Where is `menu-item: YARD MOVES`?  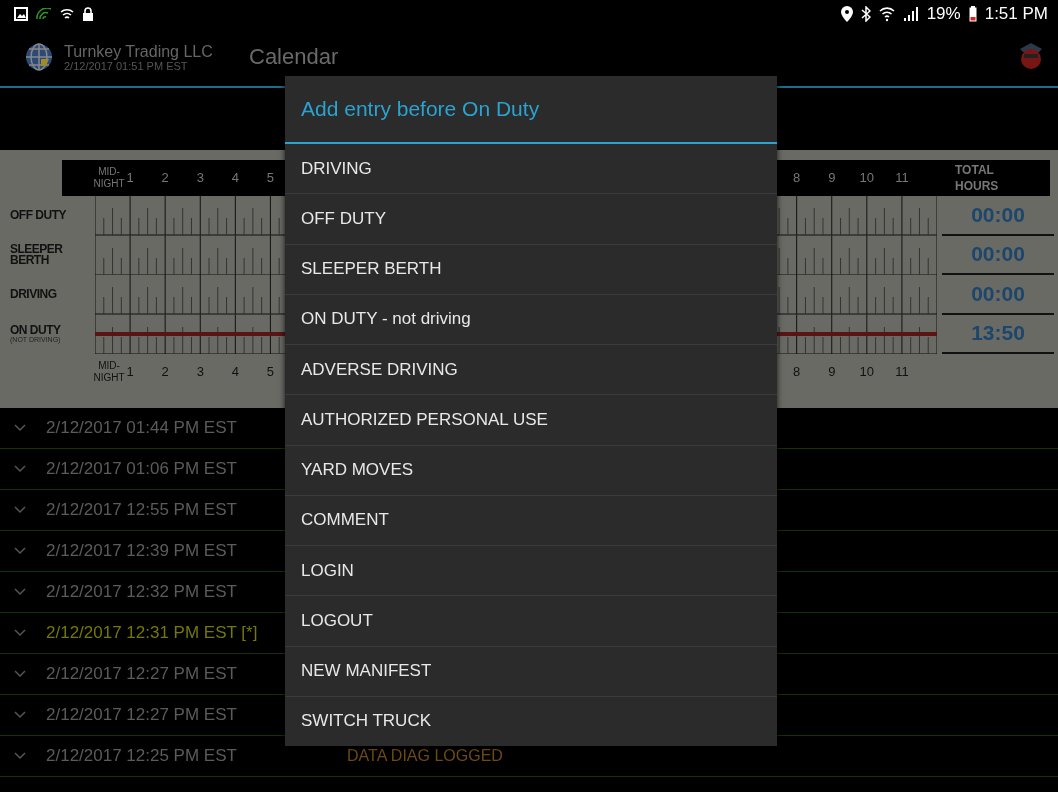
menu-item: YARD MOVES is located at coordinates (531, 469).